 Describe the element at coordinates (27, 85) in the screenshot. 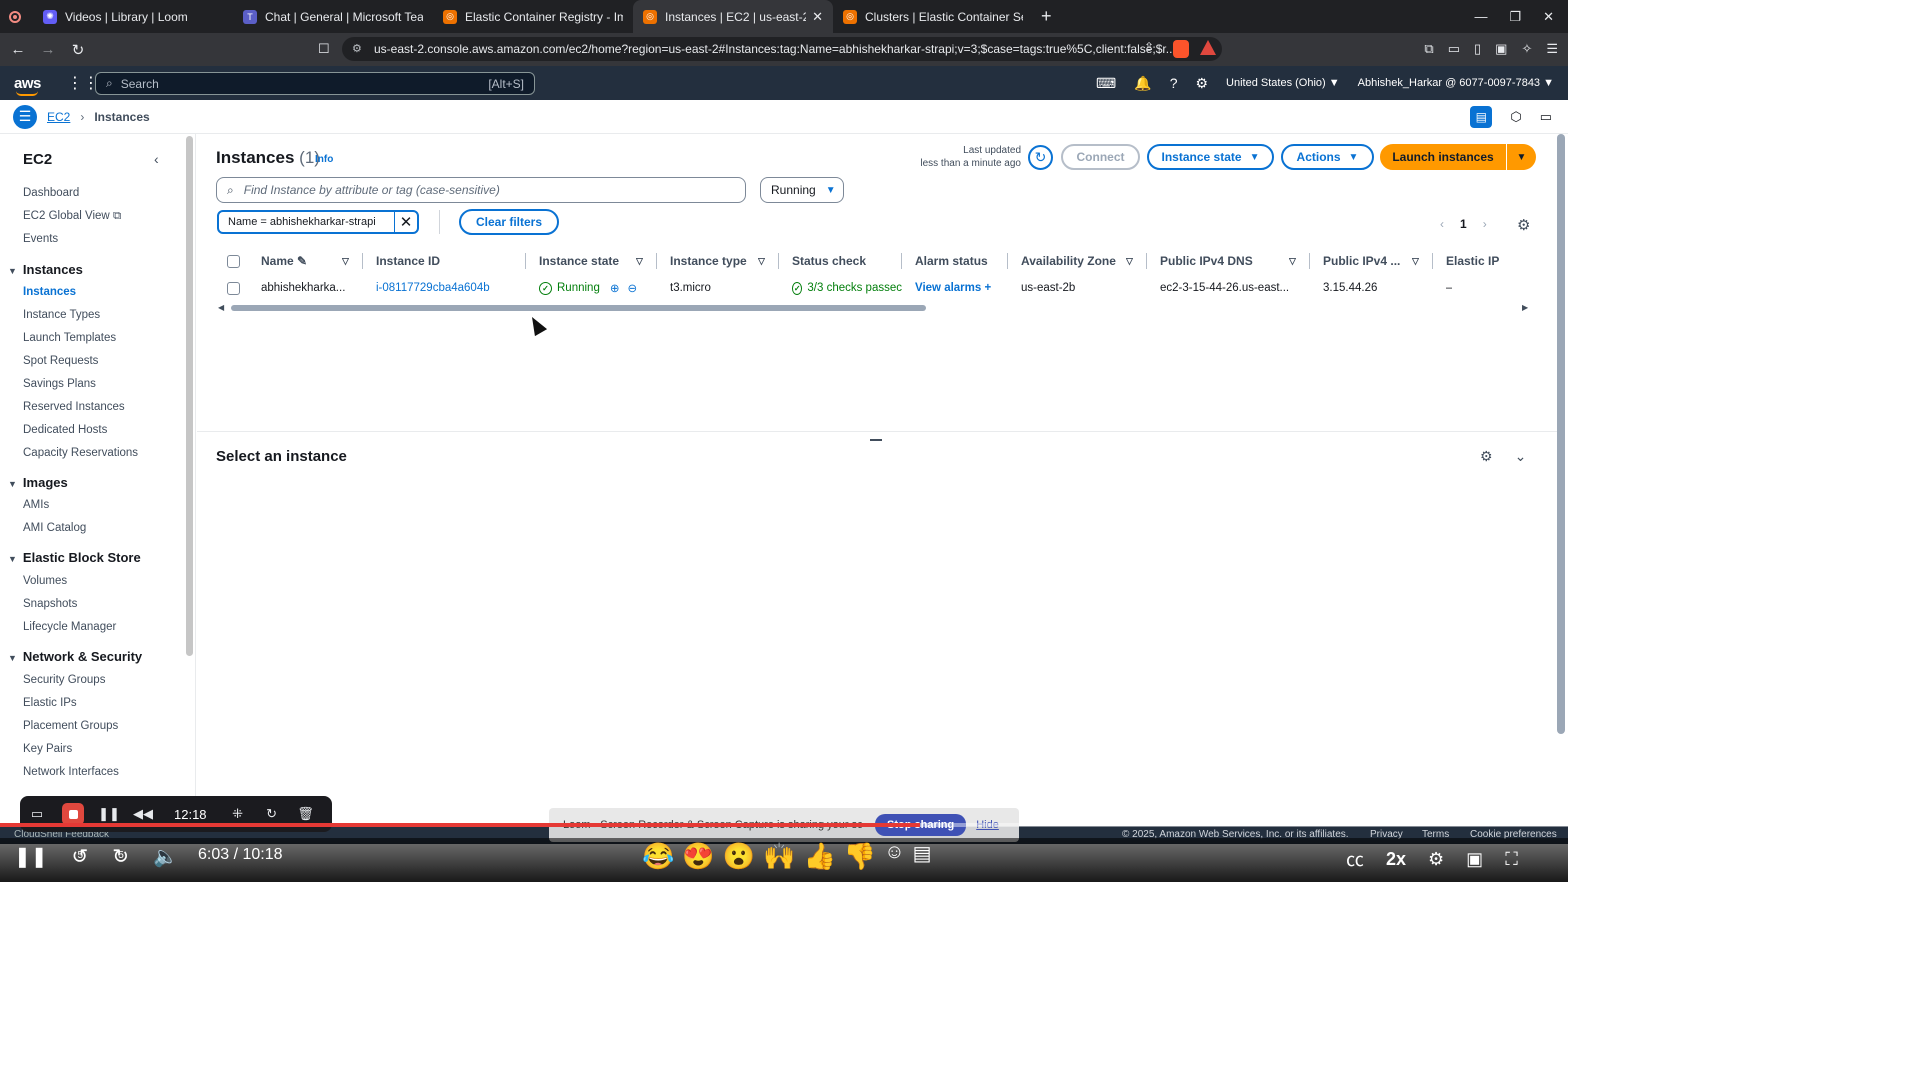

I see `aws-logo: aws` at that location.